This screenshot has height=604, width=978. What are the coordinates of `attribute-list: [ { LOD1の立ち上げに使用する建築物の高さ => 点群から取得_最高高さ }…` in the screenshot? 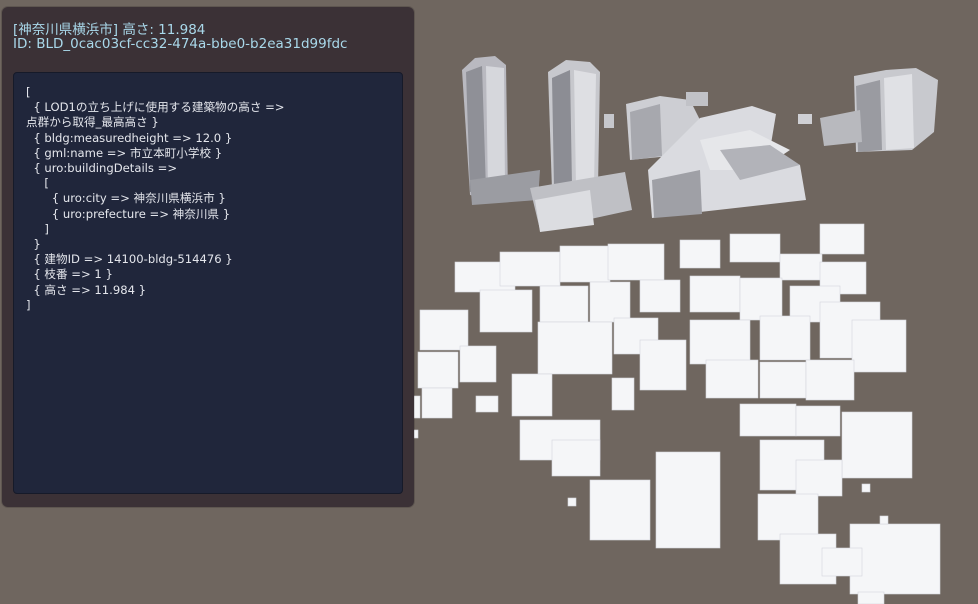 It's located at (155, 199).